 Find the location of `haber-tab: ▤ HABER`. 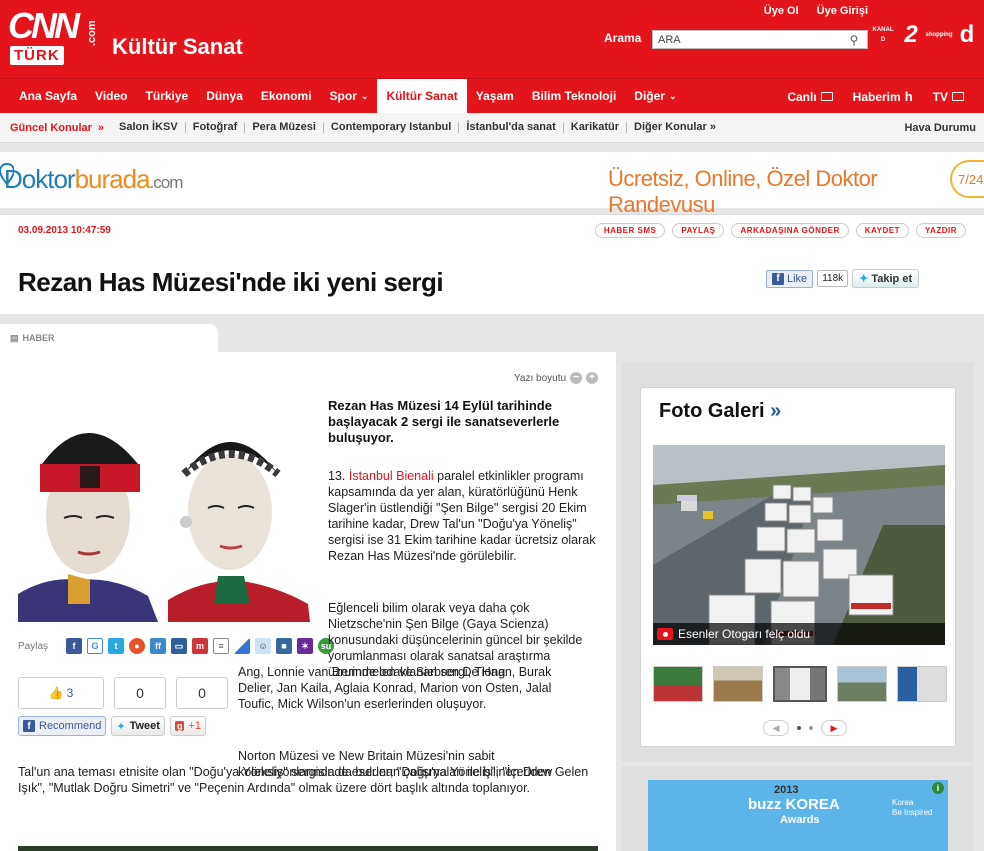

haber-tab: ▤ HABER is located at coordinates (109, 338).